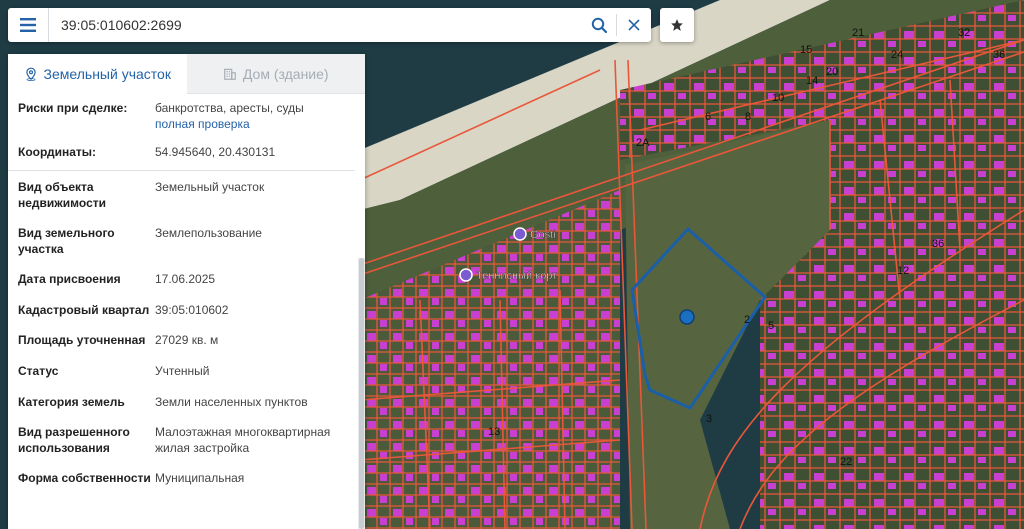 This screenshot has width=1024, height=529. What do you see at coordinates (71, 402) in the screenshot?
I see `info-label: Категория земель` at bounding box center [71, 402].